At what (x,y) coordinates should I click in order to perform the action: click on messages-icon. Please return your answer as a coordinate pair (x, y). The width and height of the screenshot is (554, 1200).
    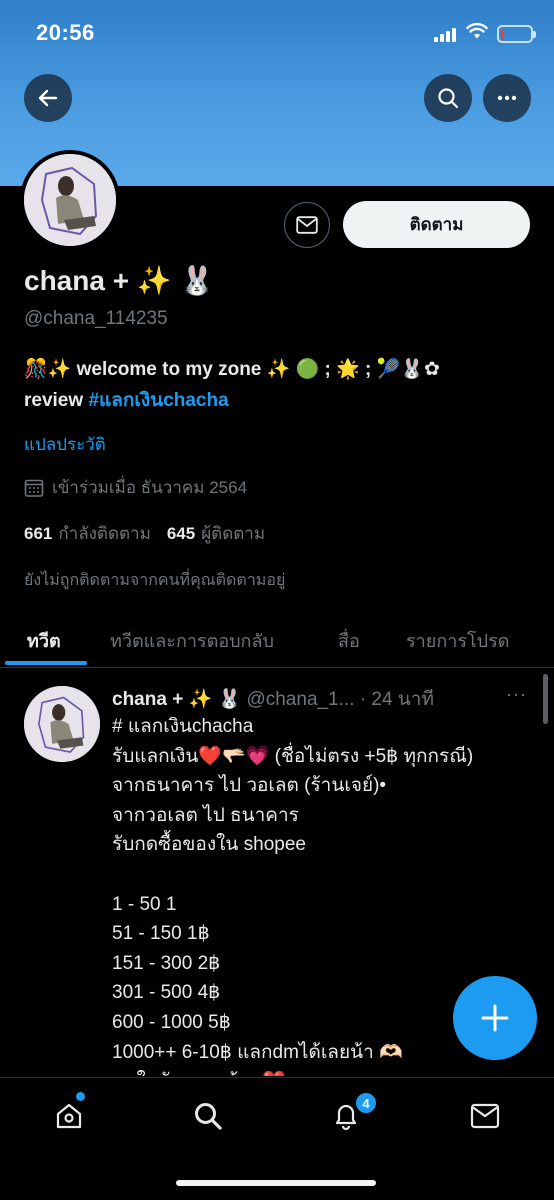
    Looking at the image, I should click on (485, 1116).